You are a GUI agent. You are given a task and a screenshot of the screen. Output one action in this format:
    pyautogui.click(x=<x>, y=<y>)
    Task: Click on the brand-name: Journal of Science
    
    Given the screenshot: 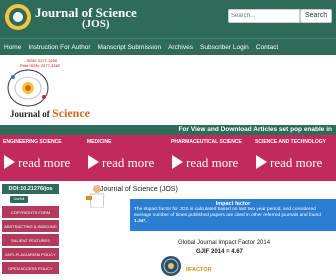 What is the action you would take?
    pyautogui.click(x=50, y=113)
    